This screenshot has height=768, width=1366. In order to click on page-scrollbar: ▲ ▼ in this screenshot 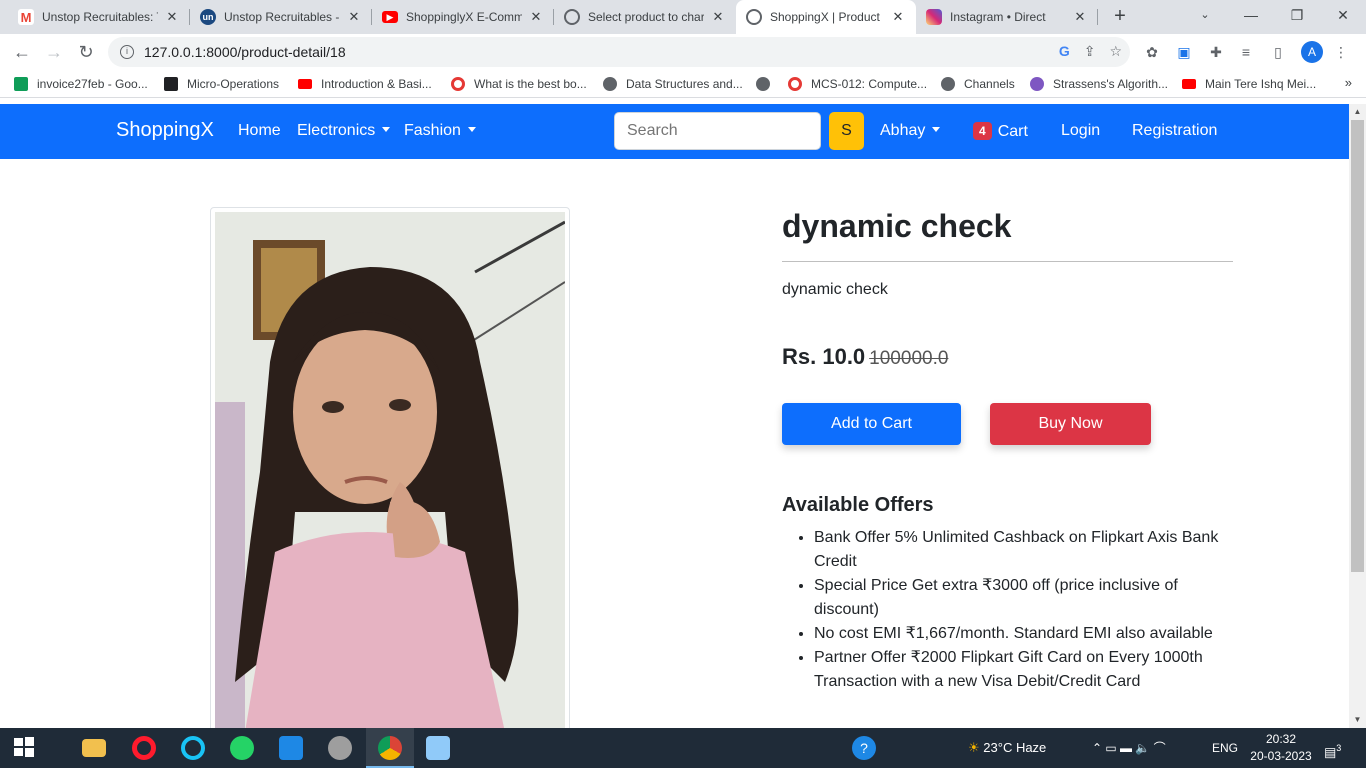, I will do `click(1357, 416)`.